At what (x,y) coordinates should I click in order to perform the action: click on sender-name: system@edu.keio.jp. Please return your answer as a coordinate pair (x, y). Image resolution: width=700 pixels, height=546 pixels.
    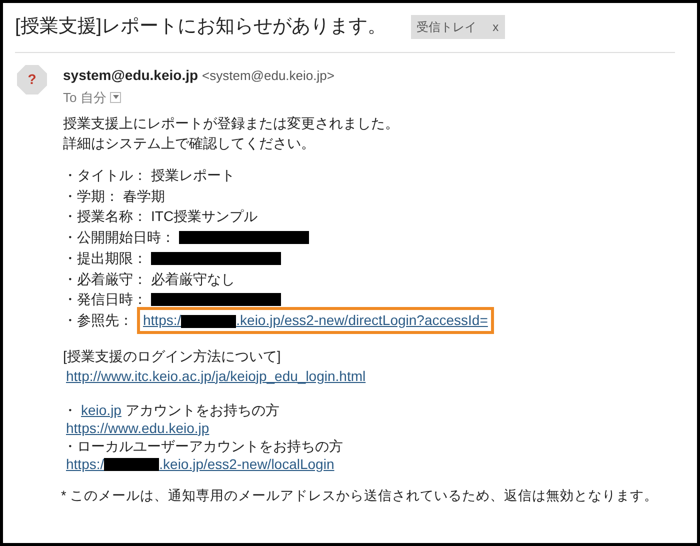
    Looking at the image, I should click on (130, 75).